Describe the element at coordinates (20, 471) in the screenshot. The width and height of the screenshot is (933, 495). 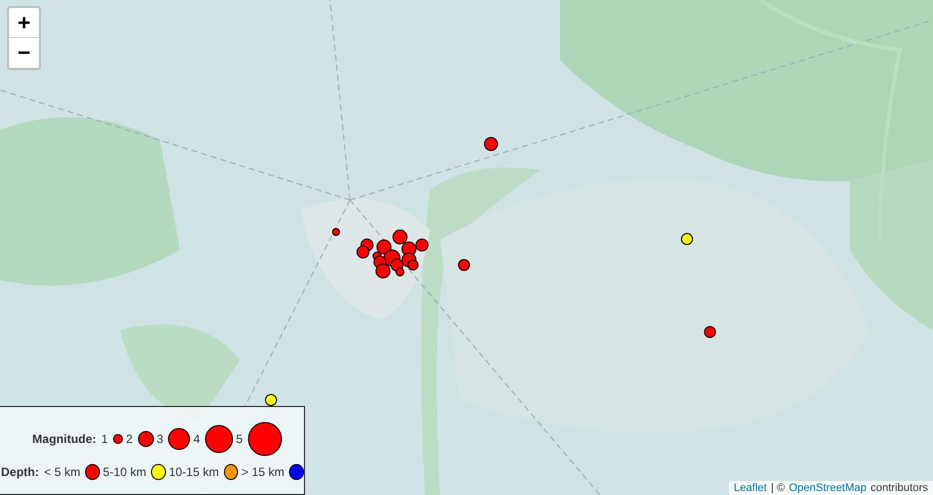
I see `legend-label: Depth:` at that location.